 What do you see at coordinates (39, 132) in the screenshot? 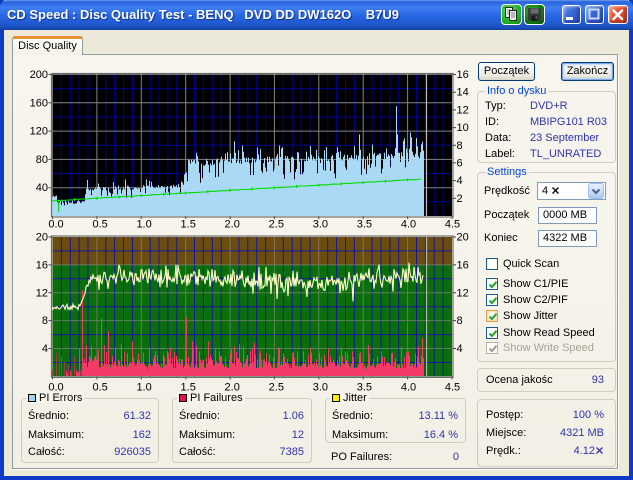
I see `svg-text: 120` at bounding box center [39, 132].